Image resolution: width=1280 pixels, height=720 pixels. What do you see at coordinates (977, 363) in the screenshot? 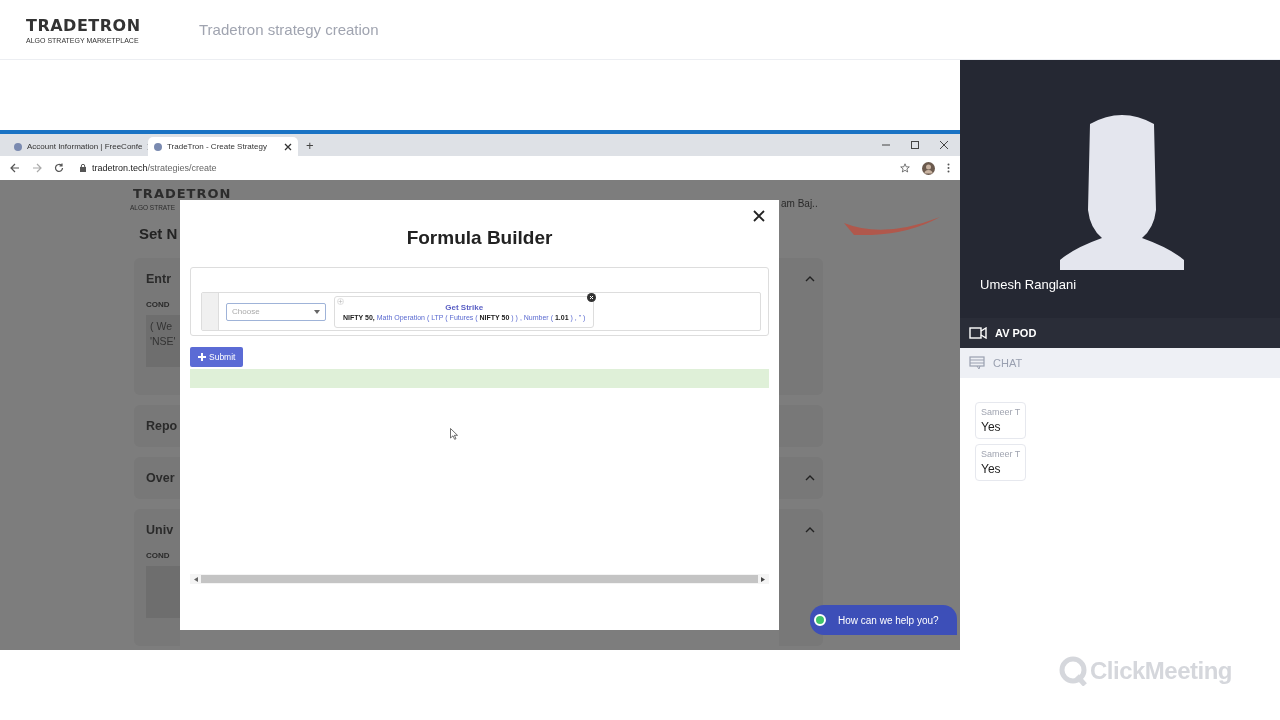
I see `chat-icon` at bounding box center [977, 363].